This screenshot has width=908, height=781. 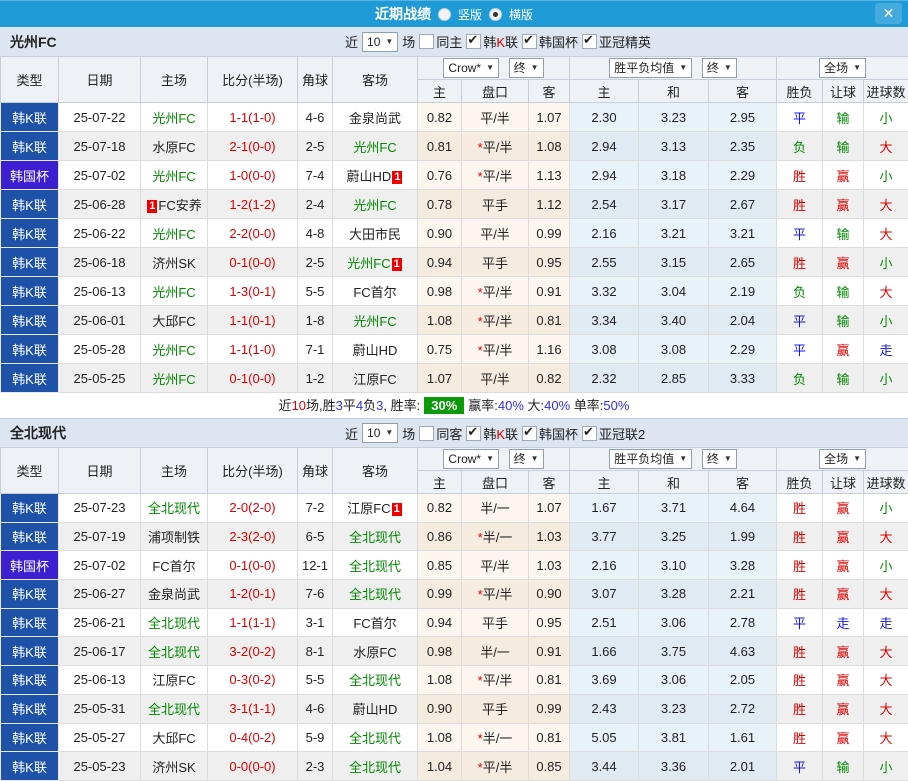 I want to click on avg-away-cell: 2.21, so click(x=743, y=594).